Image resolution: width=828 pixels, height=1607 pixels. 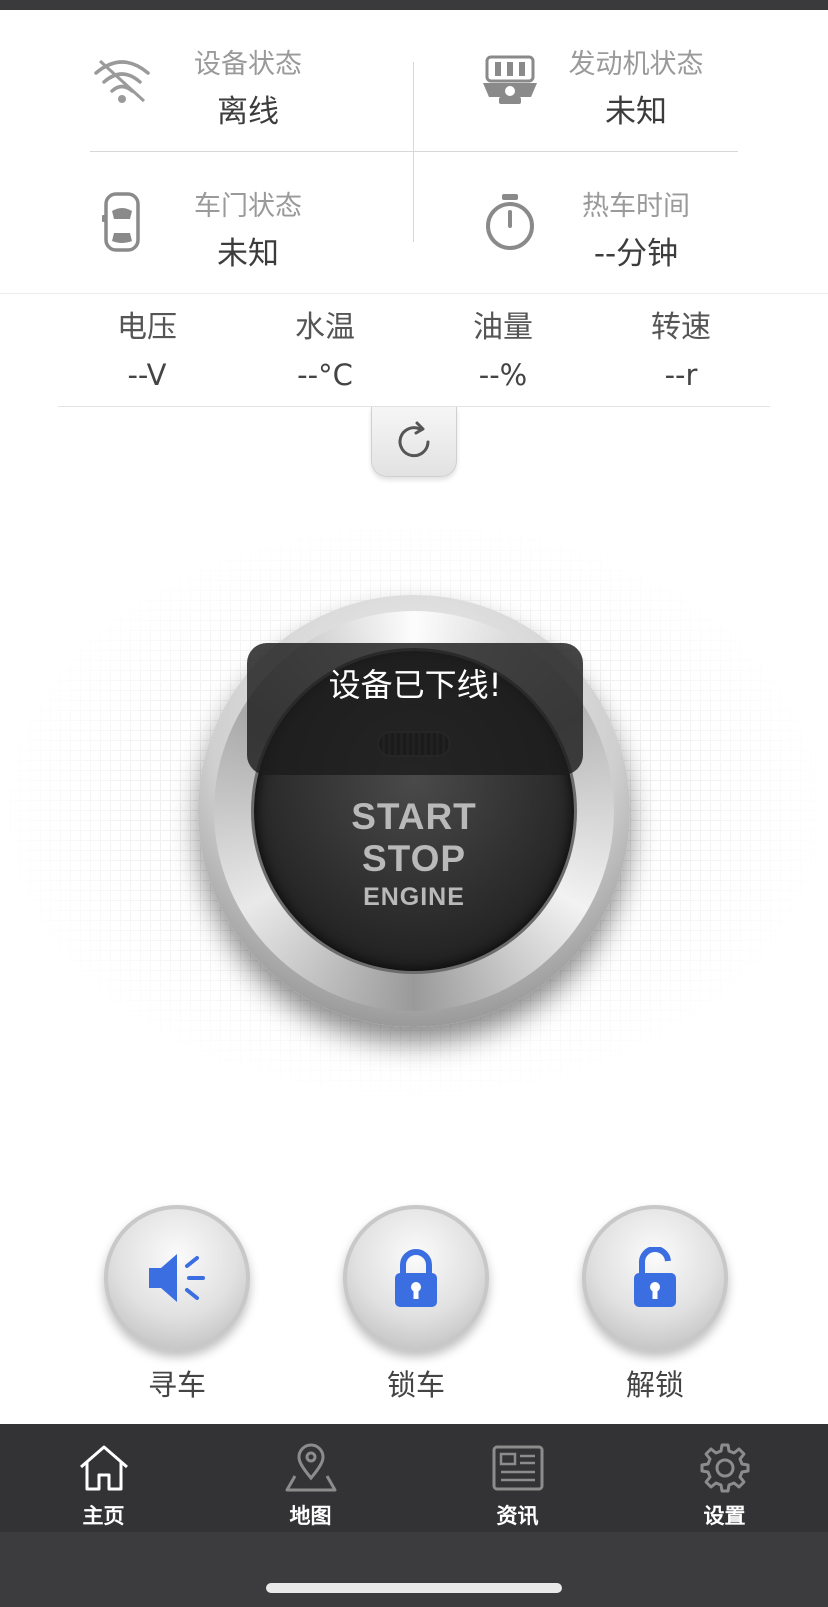 I want to click on metric-rpm: 转速 --r, so click(x=681, y=356).